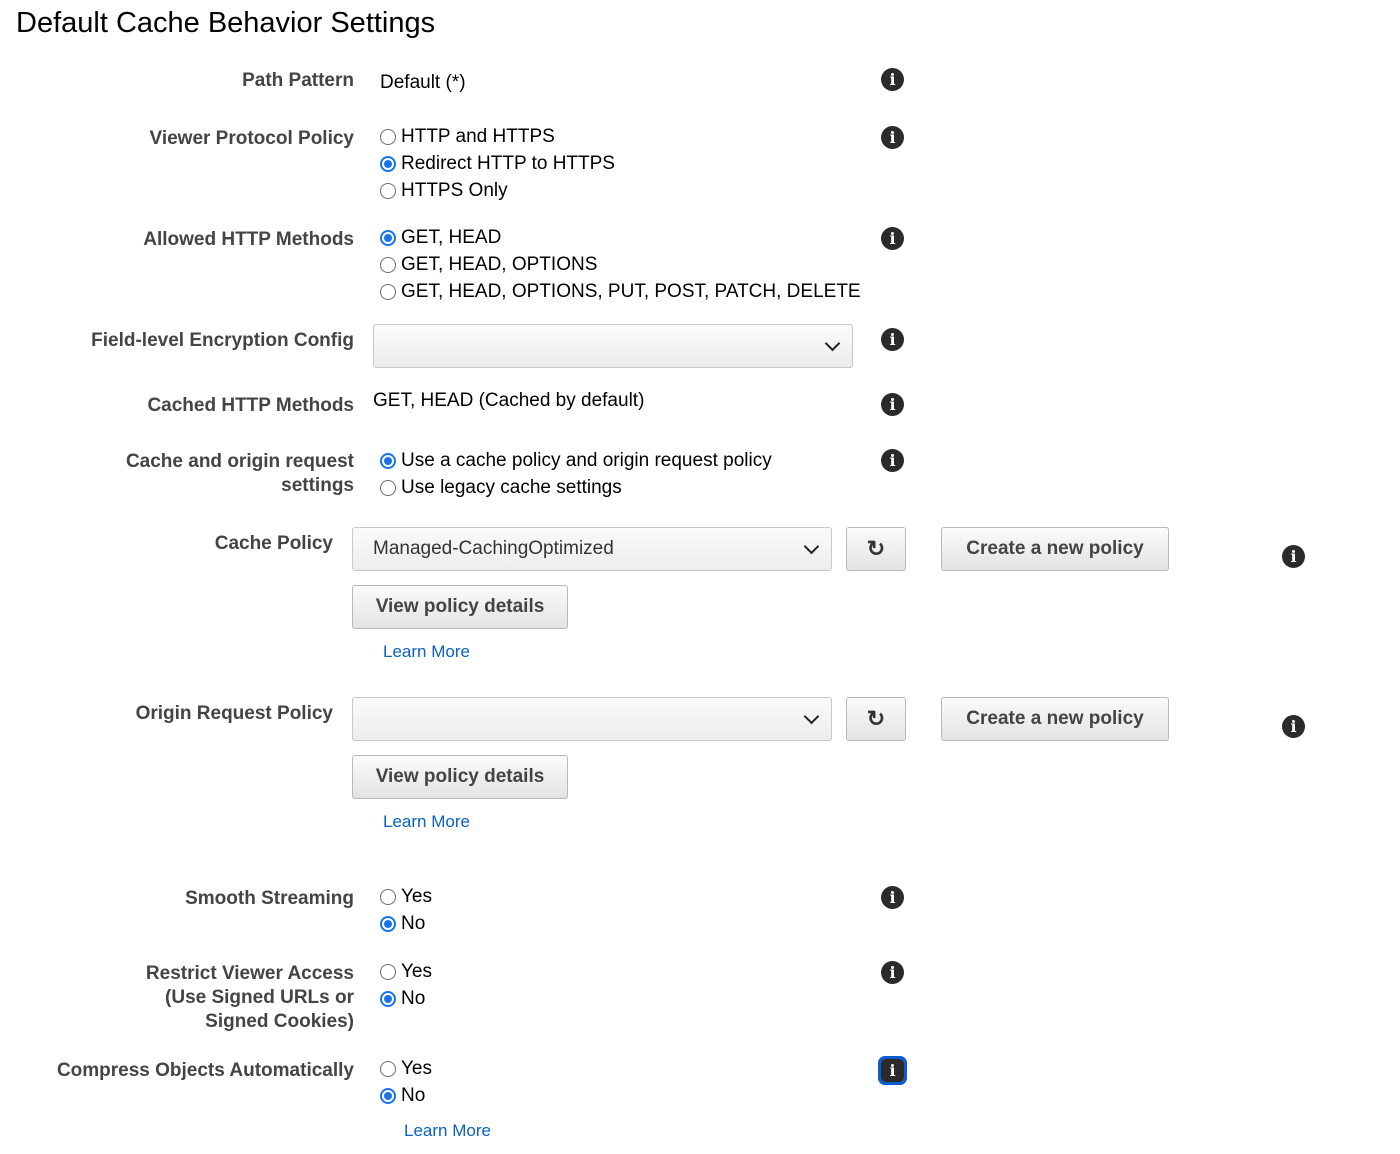  Describe the element at coordinates (467, 137) in the screenshot. I see `viewer-protocol-option: HTTP and HTTPS` at that location.